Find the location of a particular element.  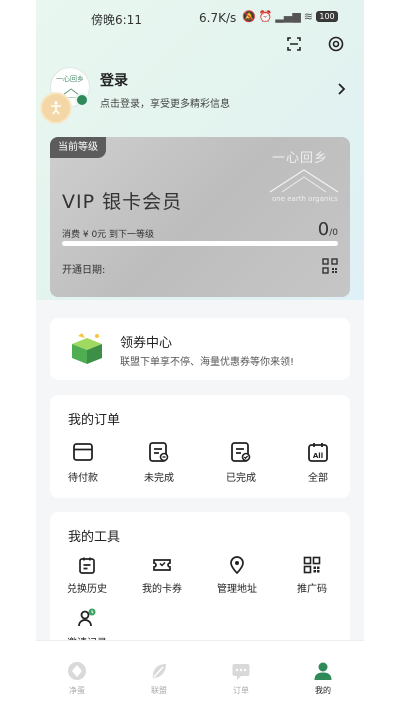

mute-icon: 🔕 is located at coordinates (249, 16).